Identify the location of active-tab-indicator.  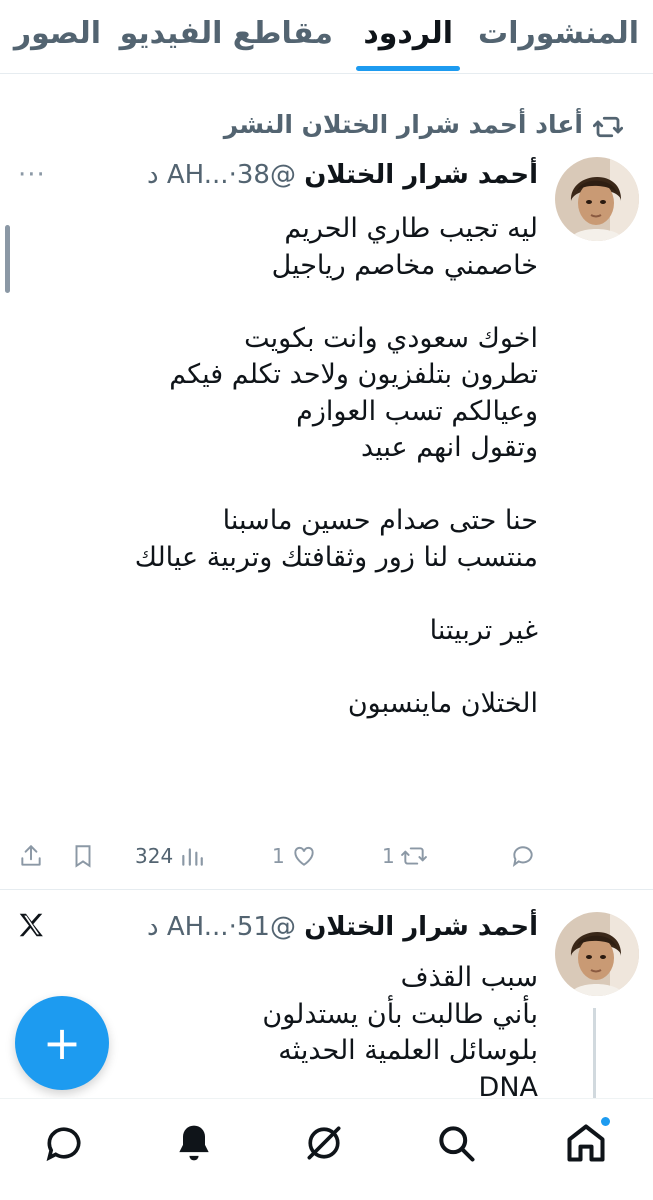
(408, 68).